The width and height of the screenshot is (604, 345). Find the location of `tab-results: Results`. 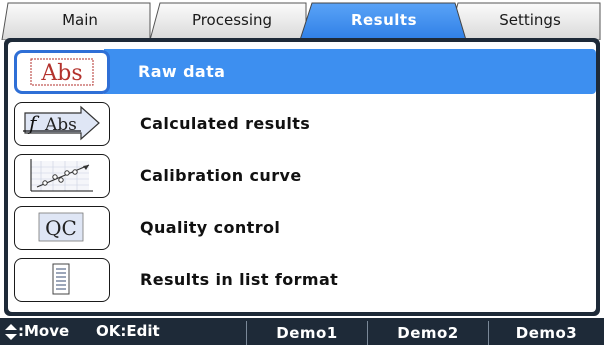

tab-results: Results is located at coordinates (384, 20).